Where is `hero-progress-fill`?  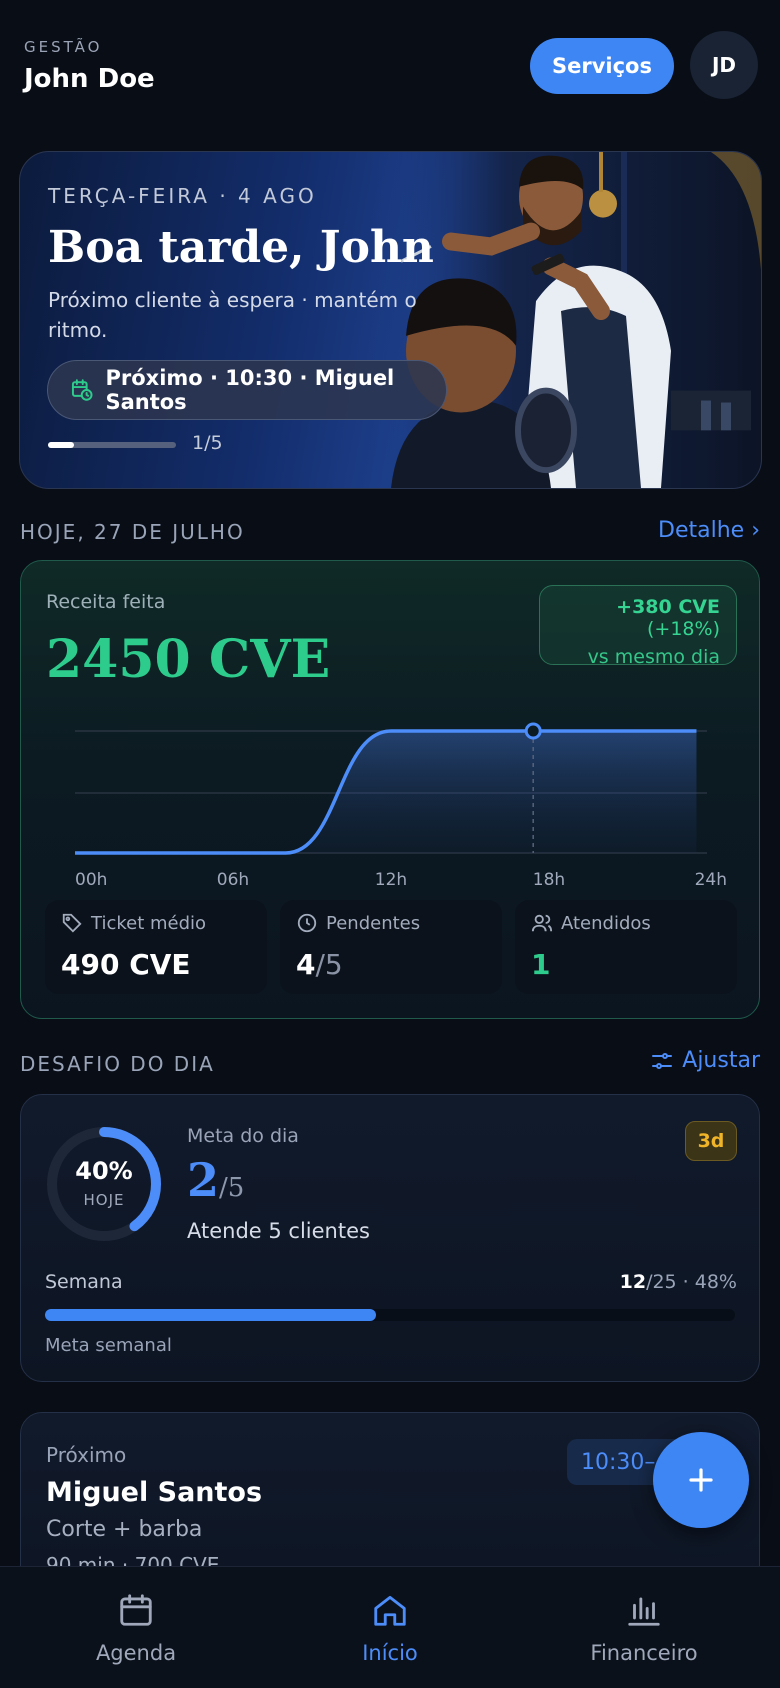 hero-progress-fill is located at coordinates (61, 445).